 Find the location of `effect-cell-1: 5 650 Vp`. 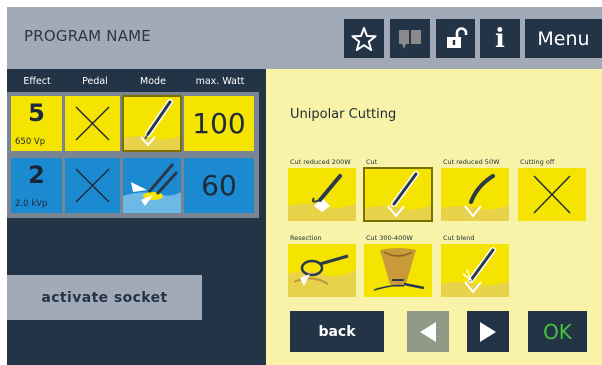

effect-cell-1: 5 650 Vp is located at coordinates (36, 123).